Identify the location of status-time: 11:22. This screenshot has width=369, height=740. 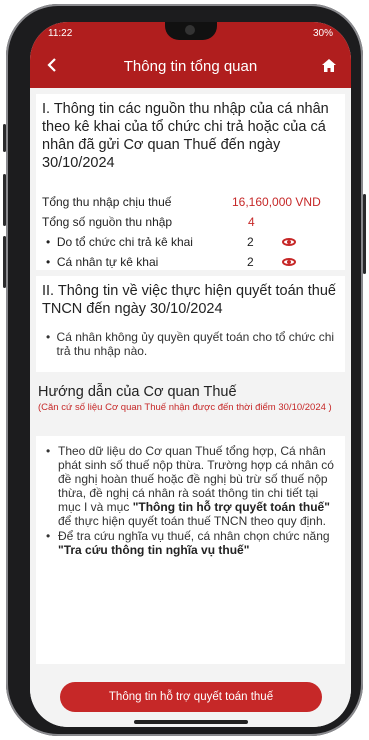
(60, 33).